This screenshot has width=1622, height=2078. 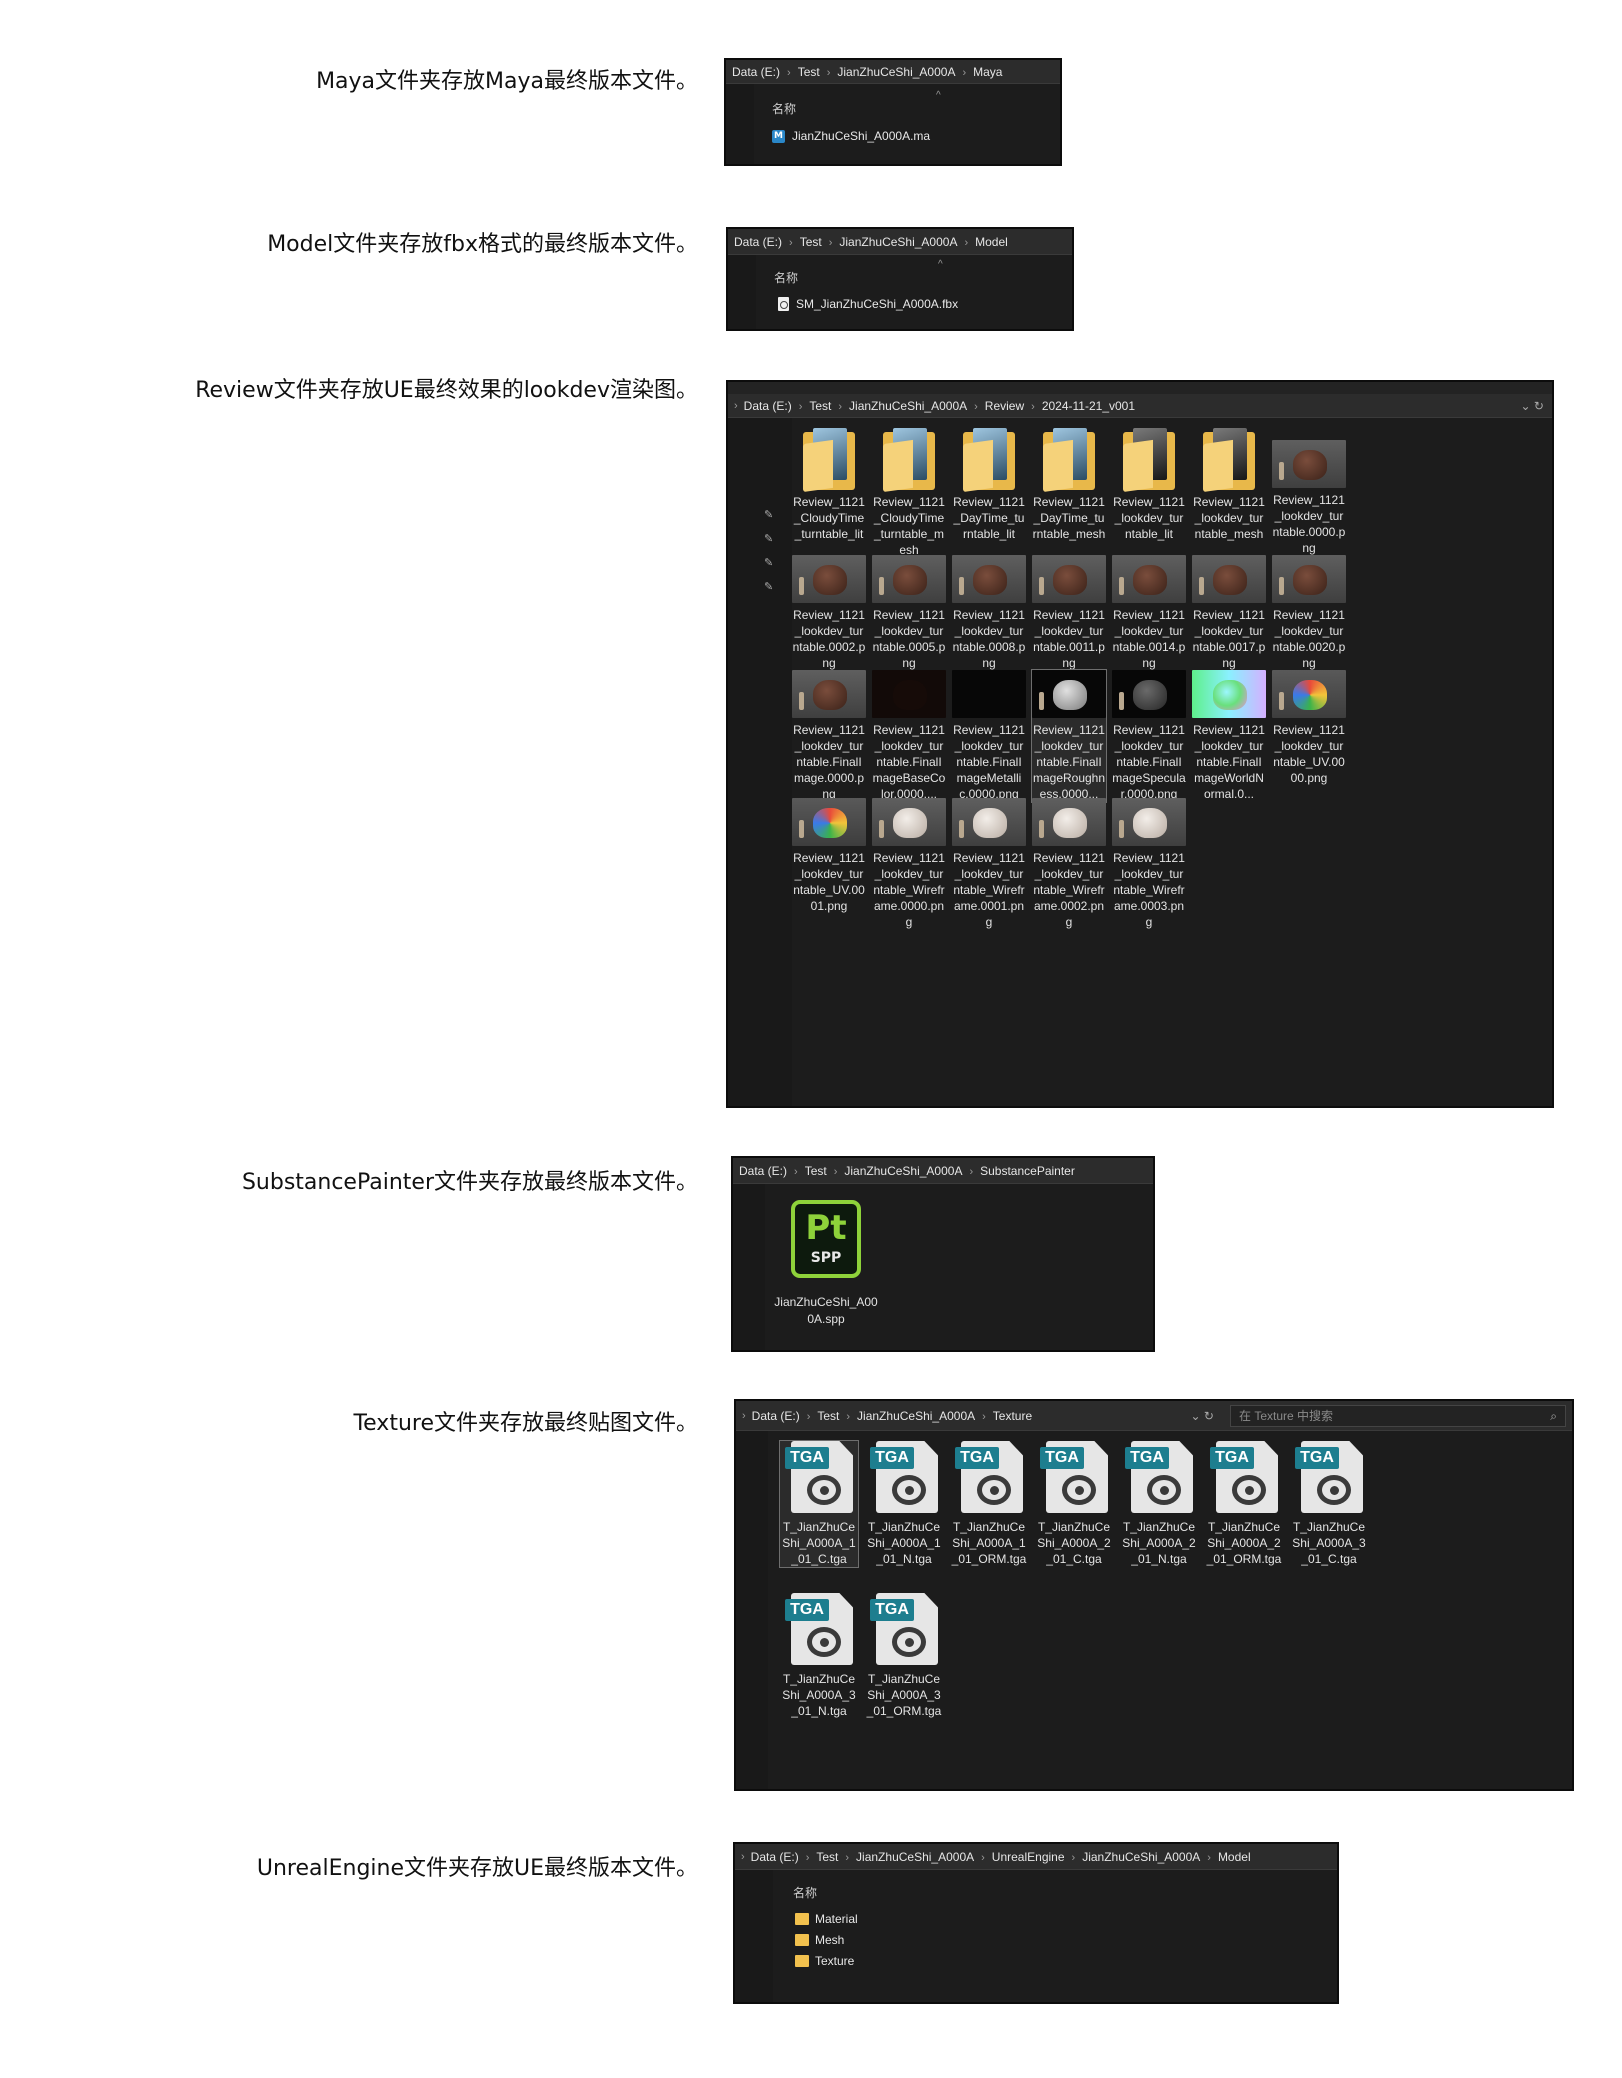 What do you see at coordinates (1088, 406) in the screenshot?
I see `breadcrumb-item: 2024-11-21_v001` at bounding box center [1088, 406].